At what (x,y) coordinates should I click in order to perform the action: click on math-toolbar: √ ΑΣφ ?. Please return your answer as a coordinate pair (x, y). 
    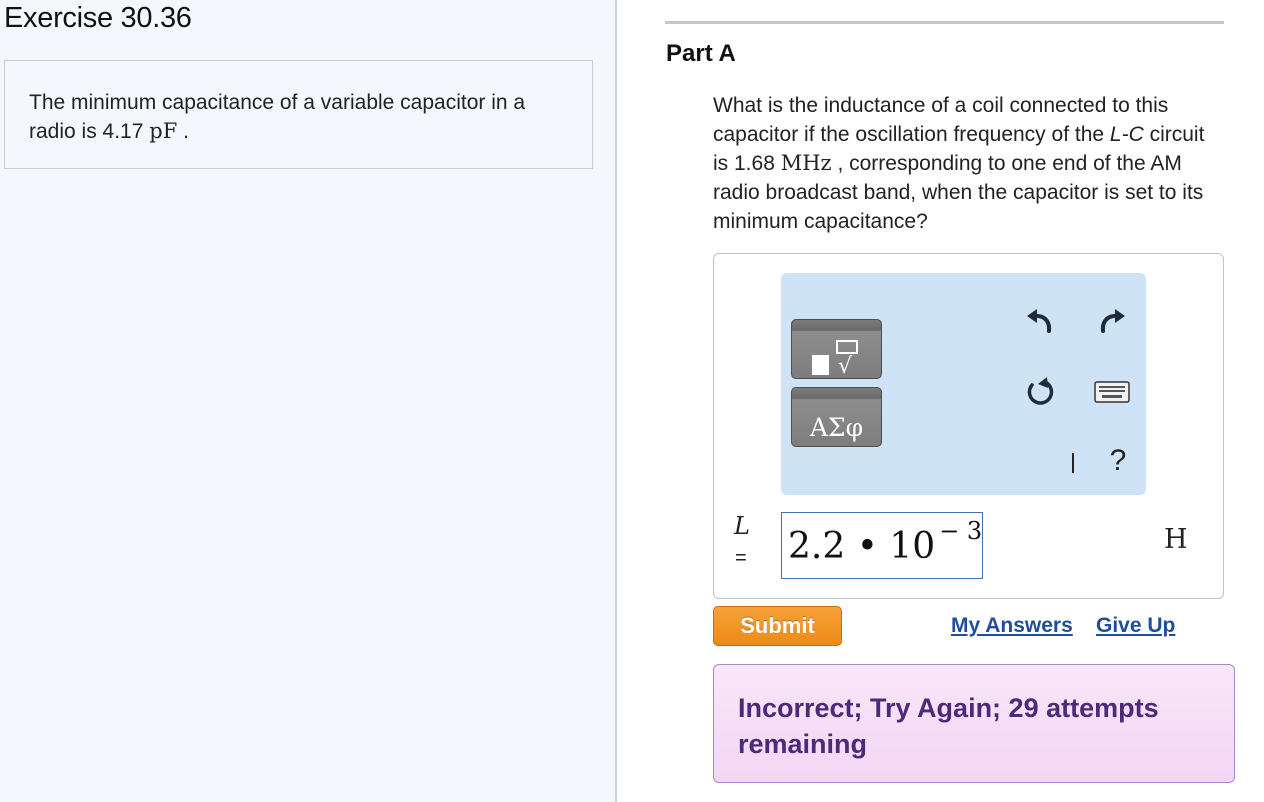
    Looking at the image, I should click on (963, 384).